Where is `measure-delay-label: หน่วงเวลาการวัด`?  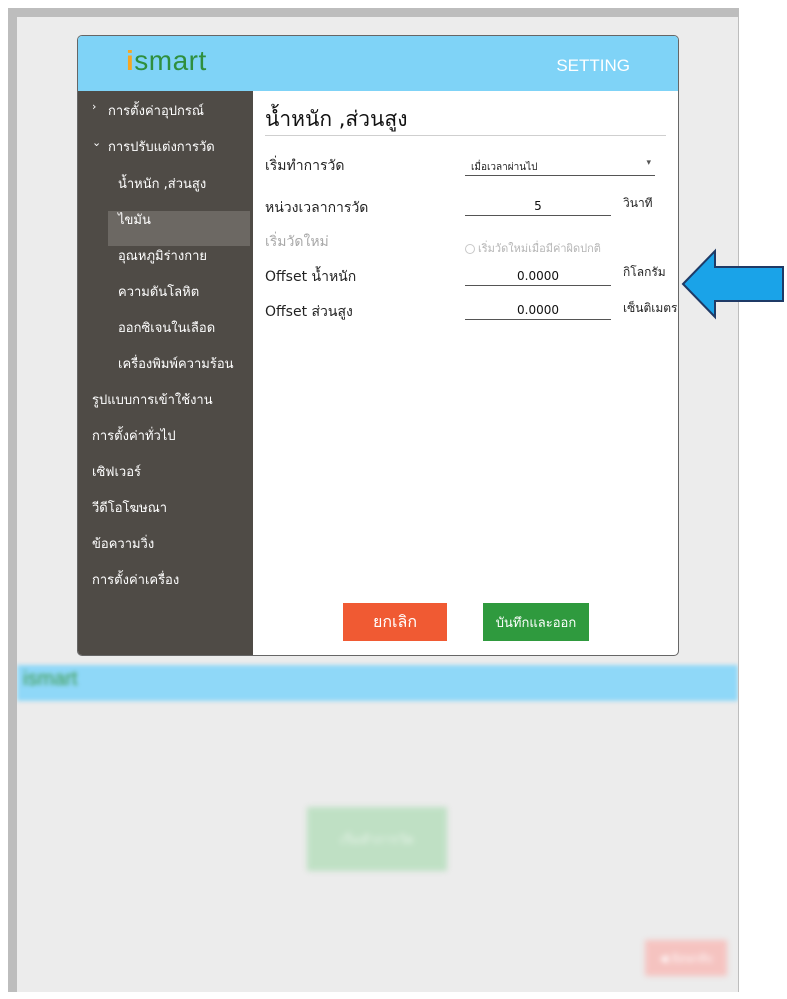 measure-delay-label: หน่วงเวลาการวัด is located at coordinates (317, 208).